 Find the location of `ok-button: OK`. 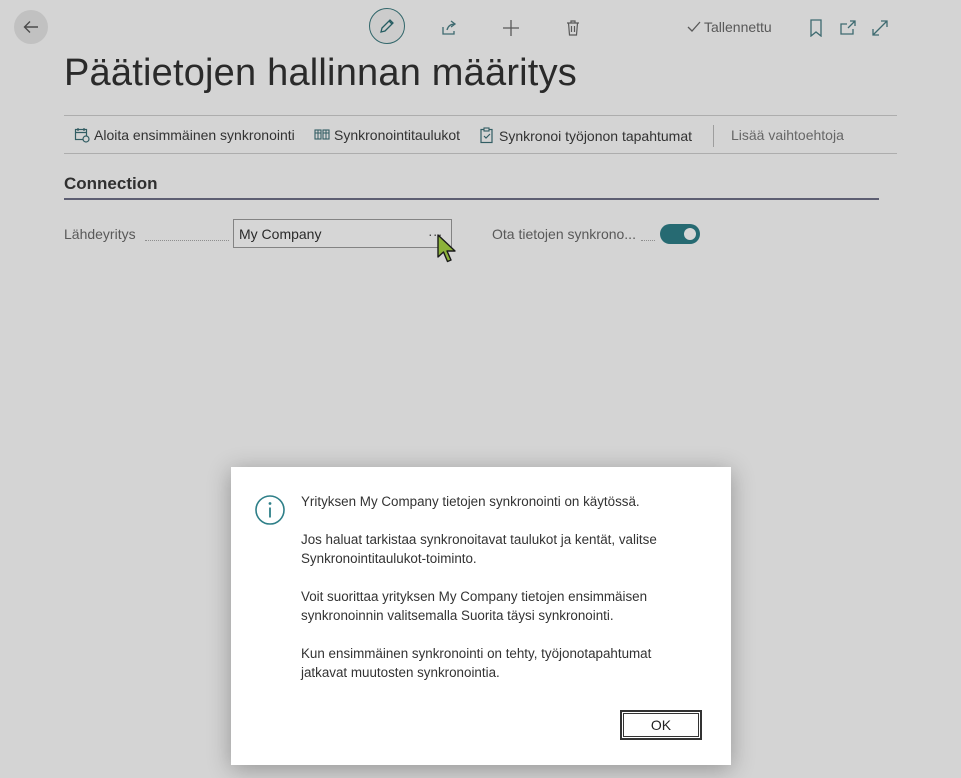

ok-button: OK is located at coordinates (661, 725).